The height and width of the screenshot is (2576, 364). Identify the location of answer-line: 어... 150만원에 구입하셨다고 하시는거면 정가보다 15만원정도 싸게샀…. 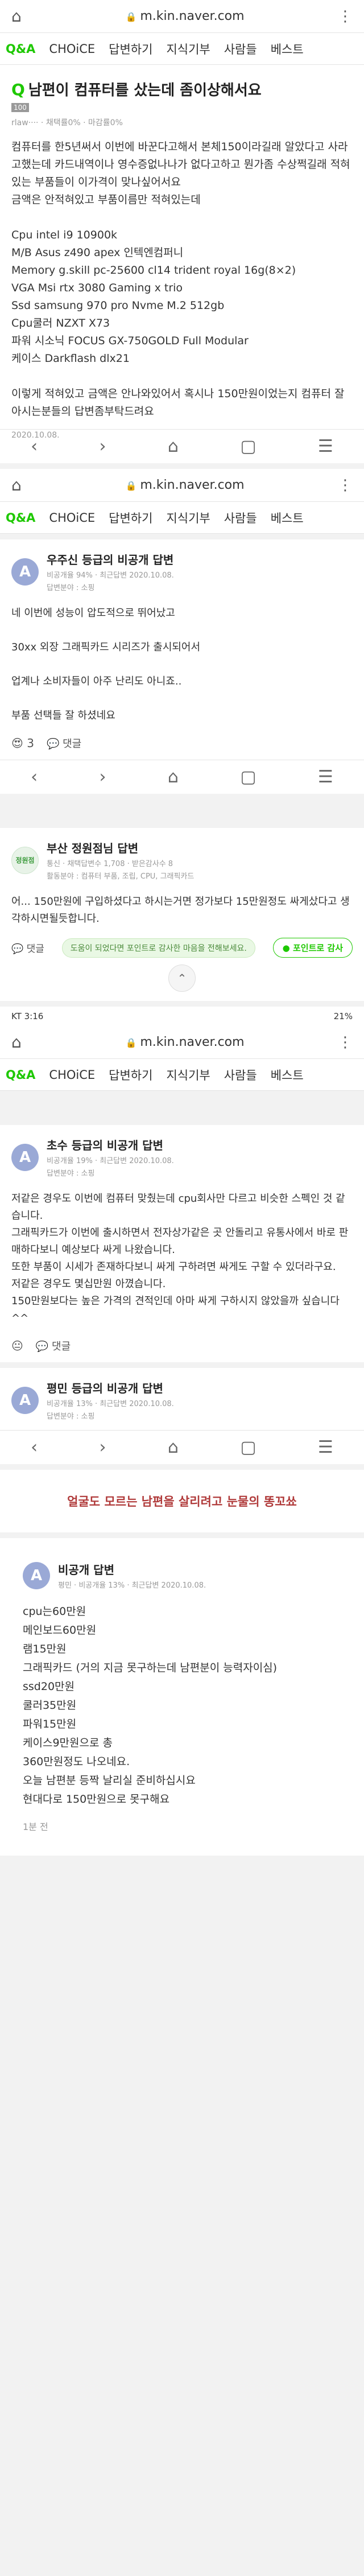
(180, 910).